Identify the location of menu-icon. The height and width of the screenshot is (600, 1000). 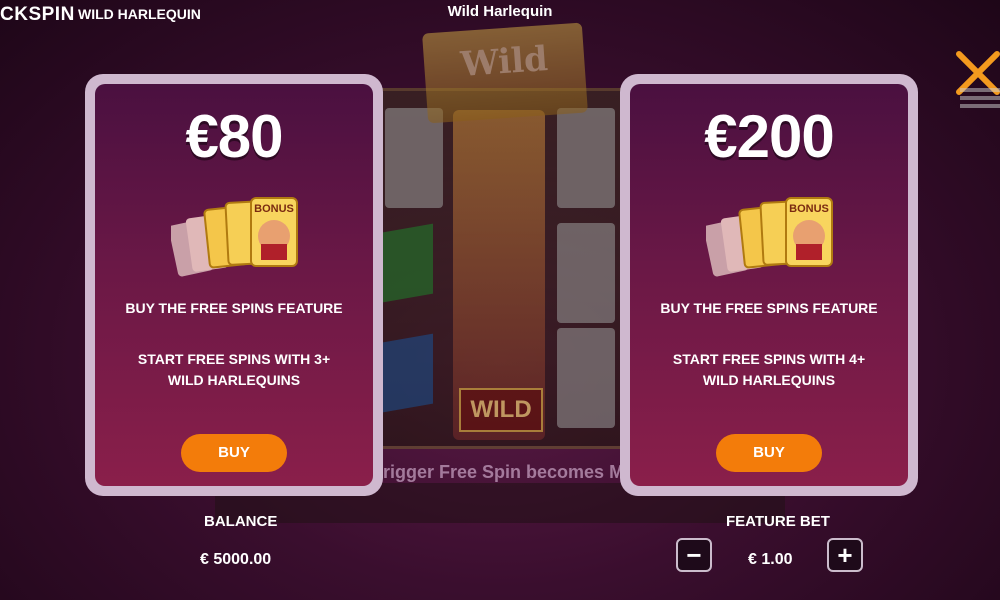
(979, 97).